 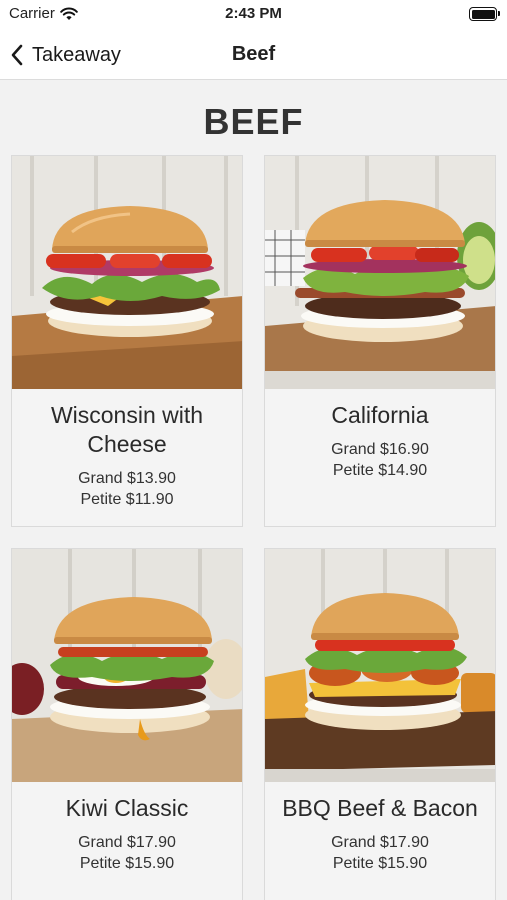 I want to click on item-price-petite: Petite $11.90, so click(x=127, y=499).